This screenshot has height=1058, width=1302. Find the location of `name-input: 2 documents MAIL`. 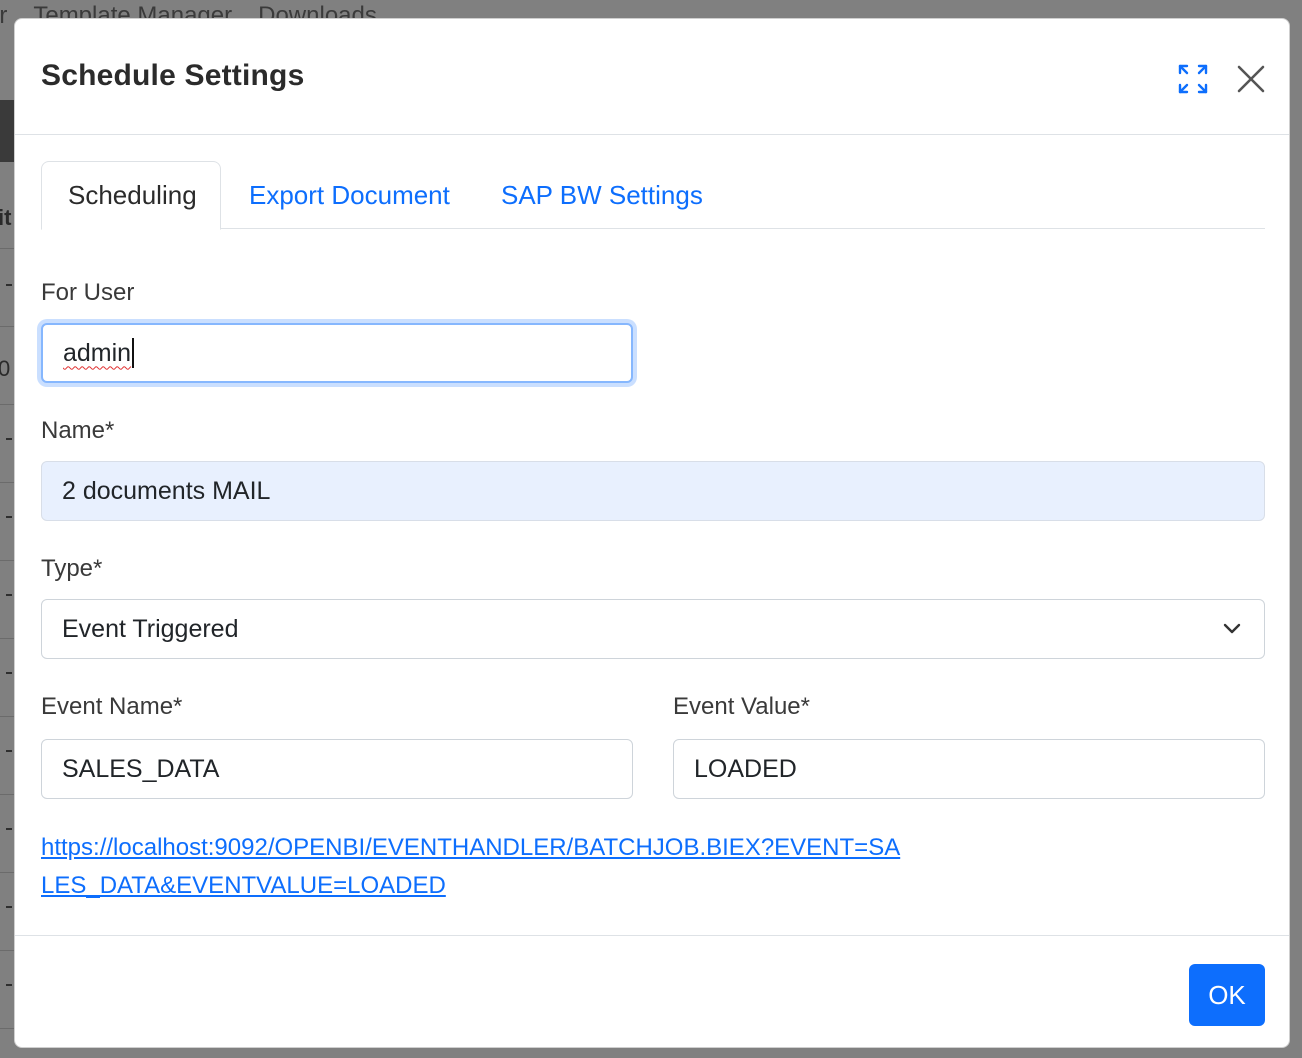

name-input: 2 documents MAIL is located at coordinates (653, 491).